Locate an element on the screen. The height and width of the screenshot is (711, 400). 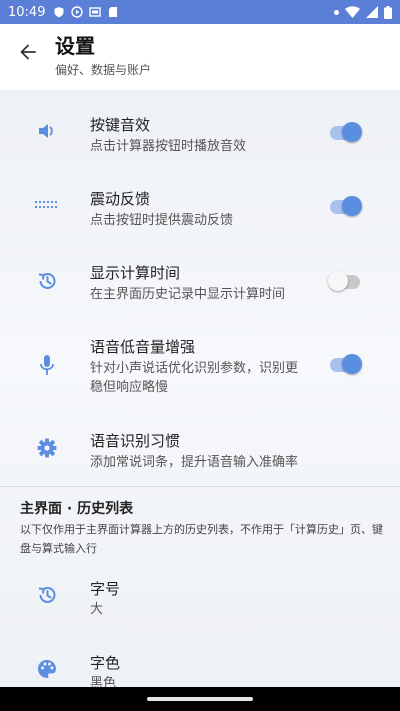
setting-font-size-label: 字号 is located at coordinates (105, 589).